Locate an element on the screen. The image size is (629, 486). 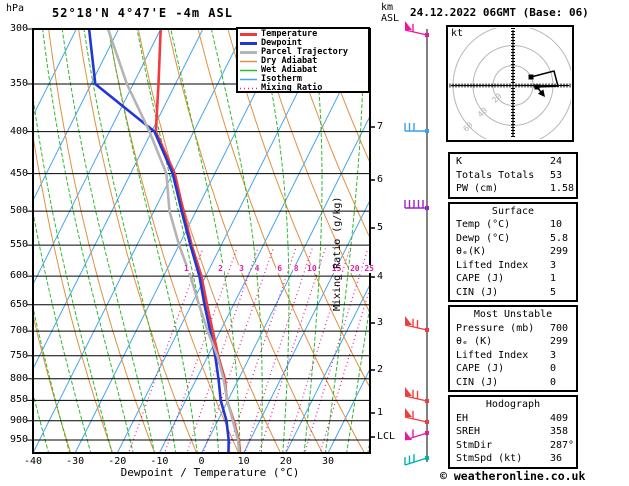
hodograph: 204060 is located at coordinates (510, 83).